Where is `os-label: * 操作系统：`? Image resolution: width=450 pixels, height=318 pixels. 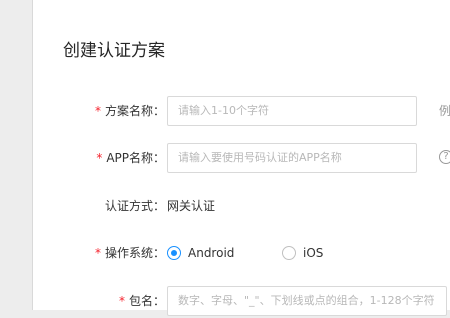 os-label: * 操作系统： is located at coordinates (130, 253).